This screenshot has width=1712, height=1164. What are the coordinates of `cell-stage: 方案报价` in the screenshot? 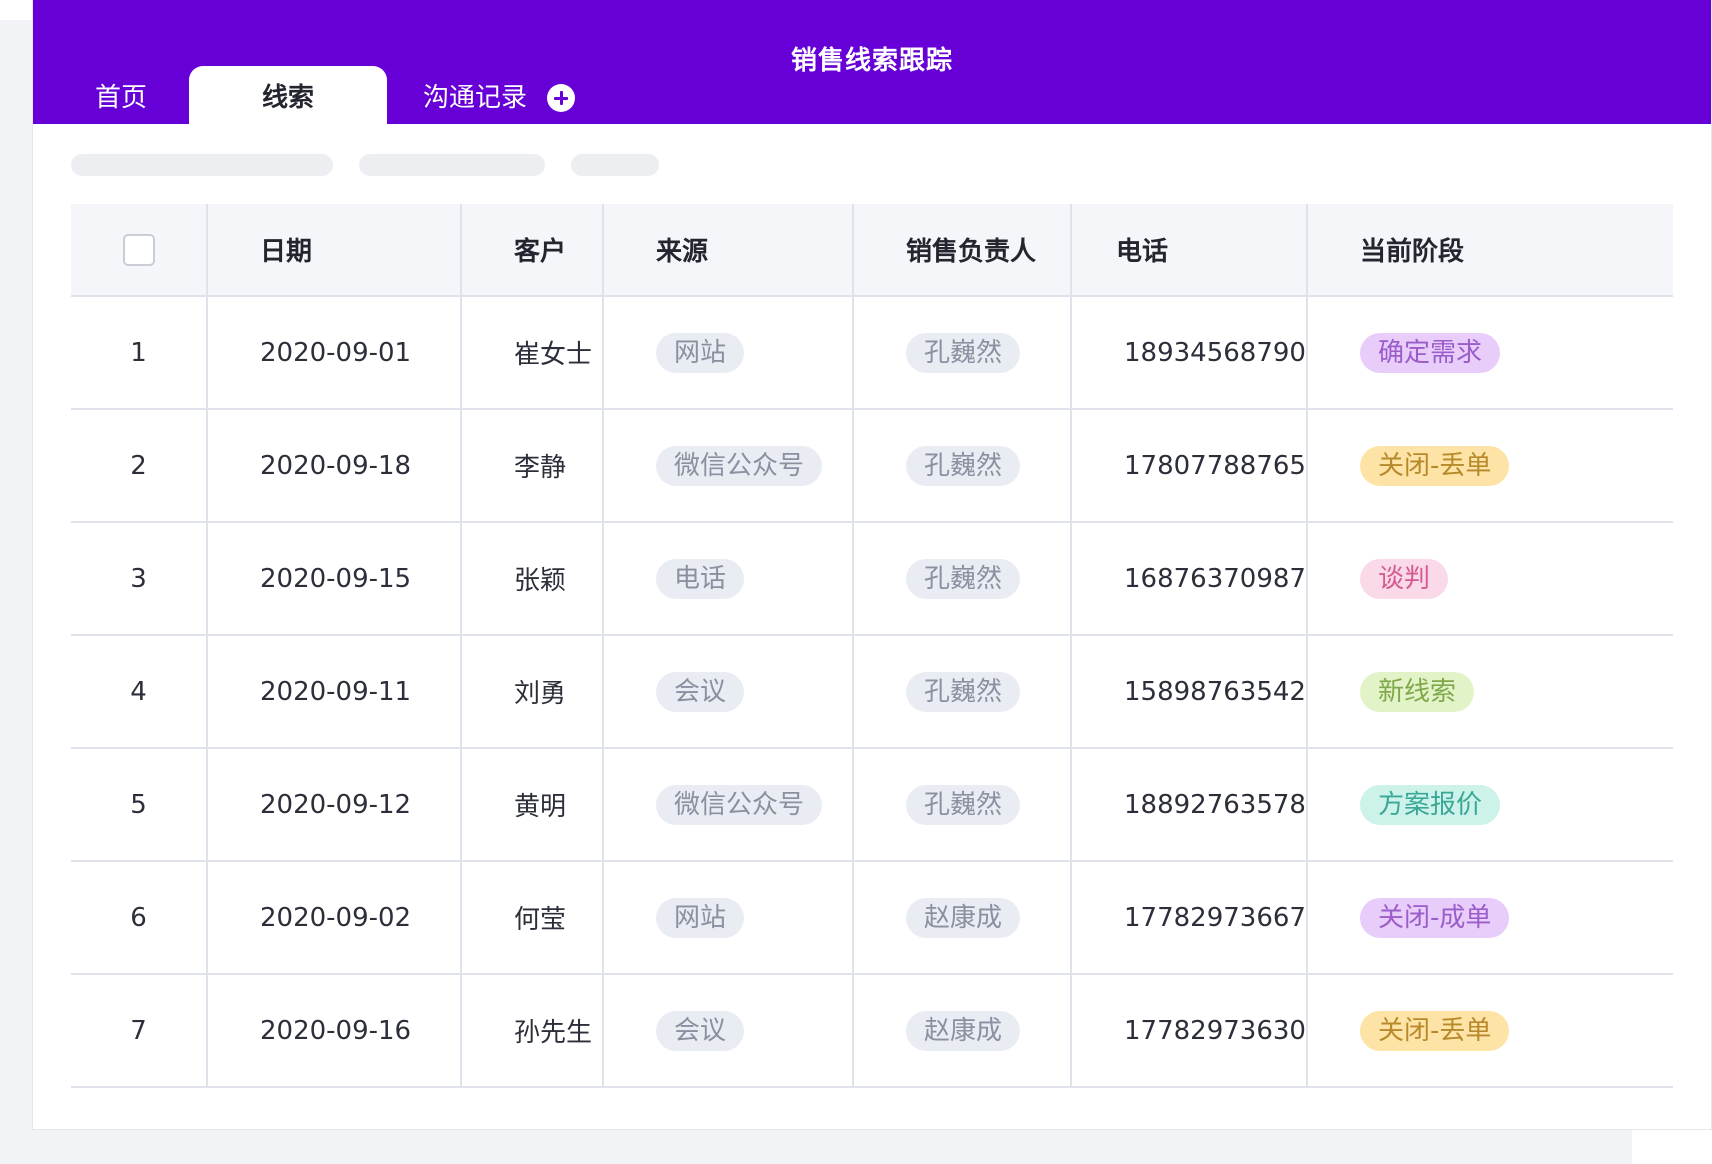 It's located at (1489, 805).